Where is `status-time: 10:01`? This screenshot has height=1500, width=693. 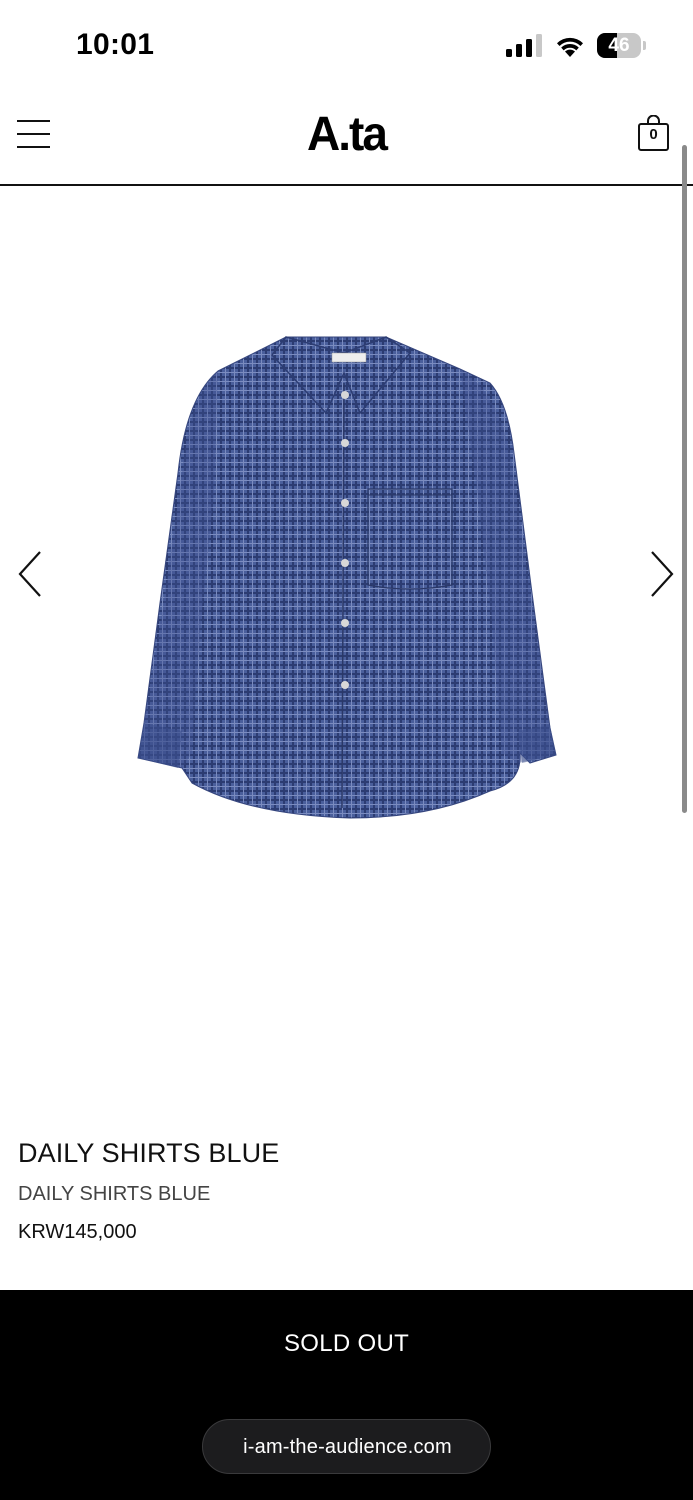 status-time: 10:01 is located at coordinates (115, 44).